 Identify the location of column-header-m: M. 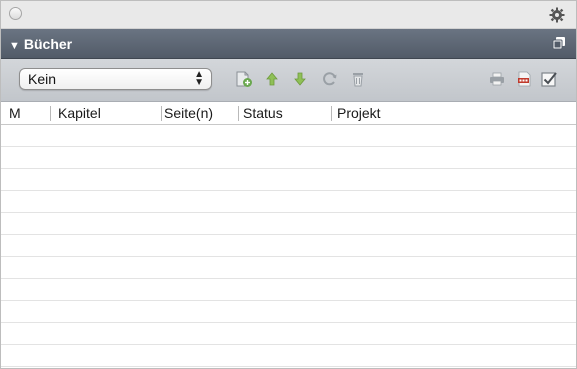
(15, 113).